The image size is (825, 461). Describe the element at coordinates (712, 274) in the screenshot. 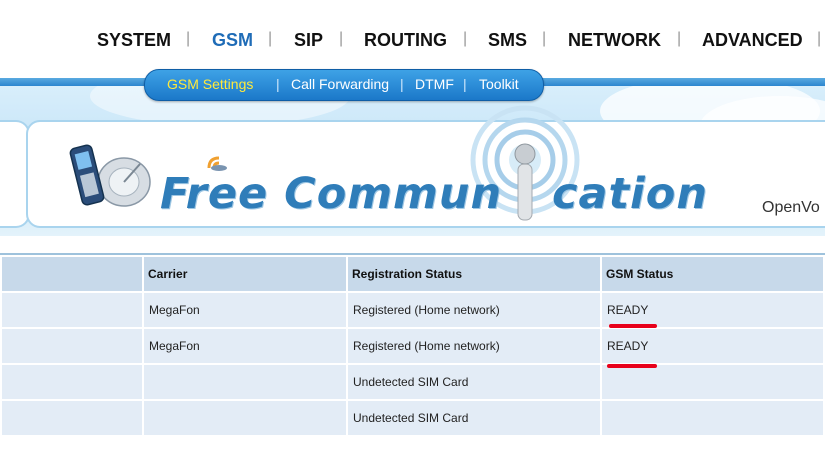

I see `column-header-gsm-status: GSM Status` at that location.